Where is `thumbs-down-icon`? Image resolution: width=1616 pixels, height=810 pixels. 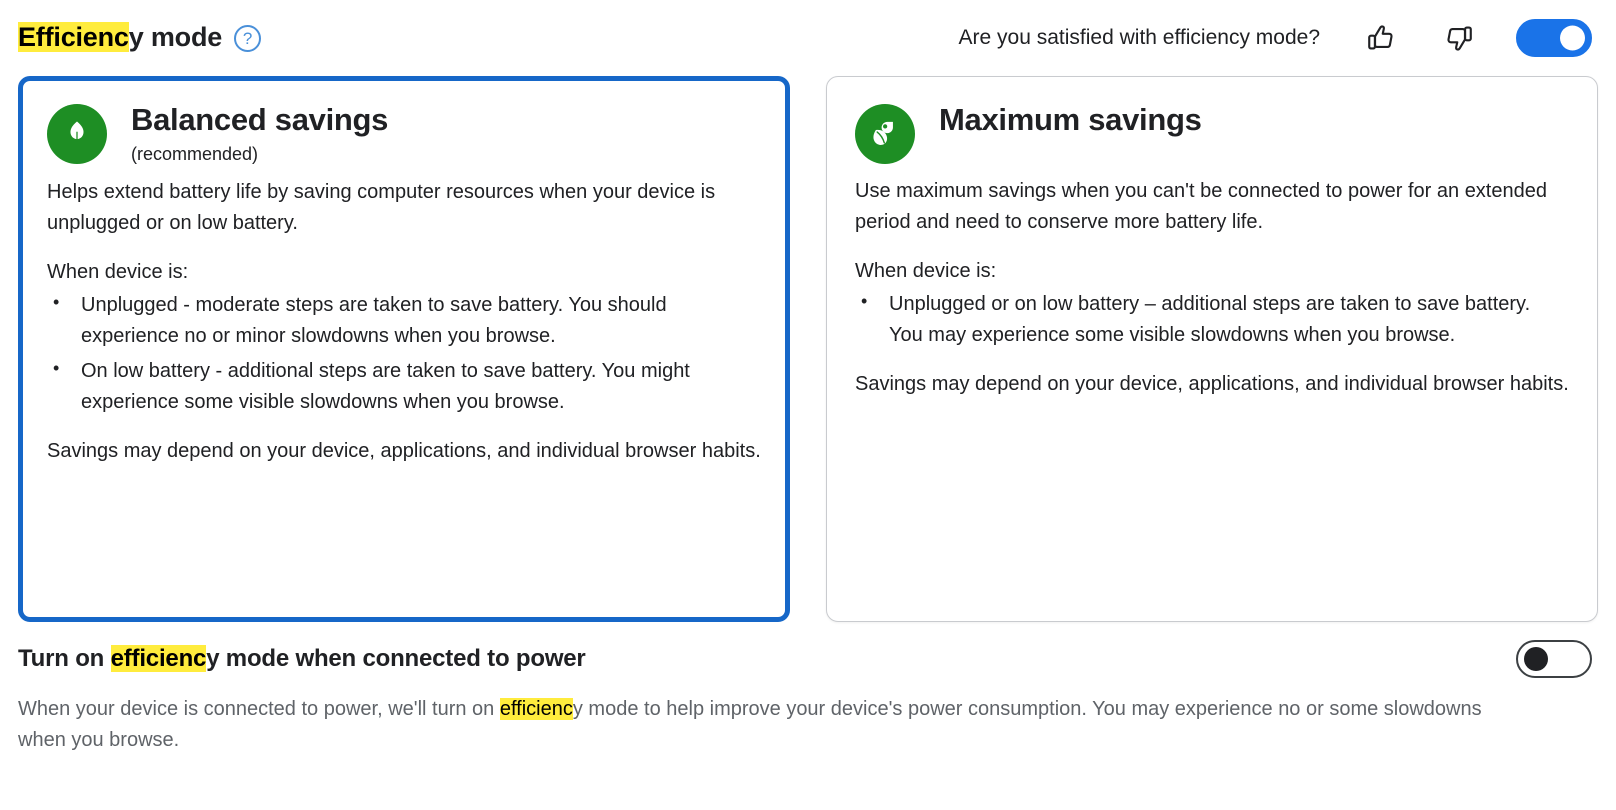 thumbs-down-icon is located at coordinates (1460, 38).